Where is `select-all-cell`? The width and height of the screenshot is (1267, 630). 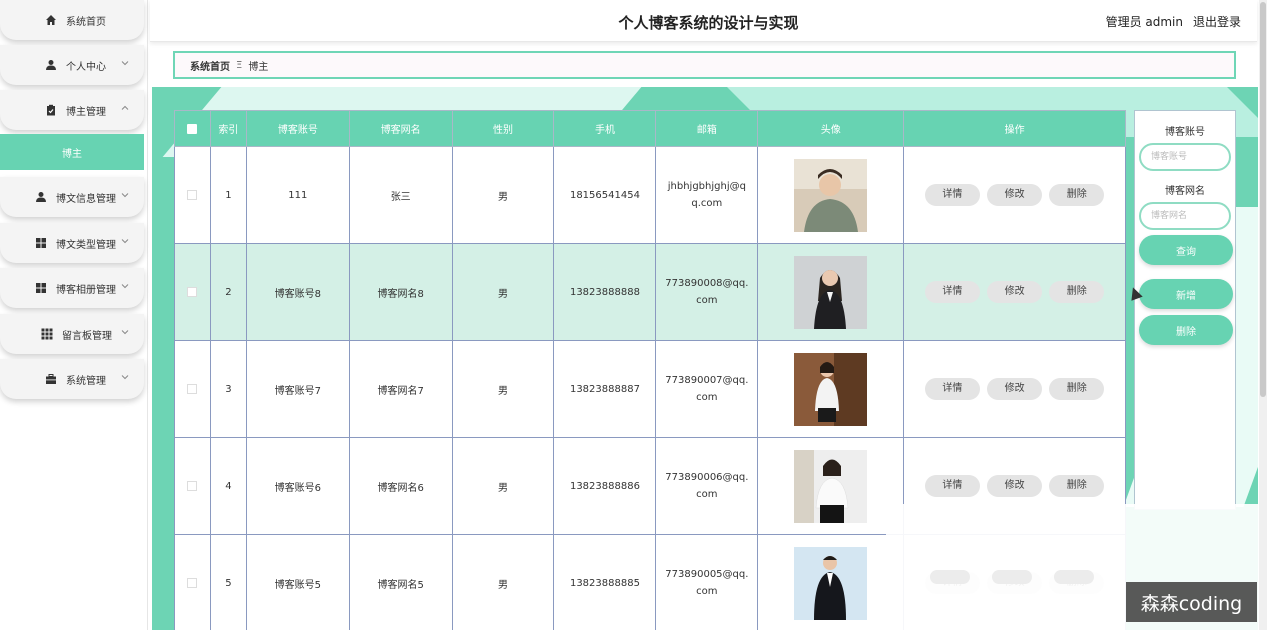
select-all-cell is located at coordinates (192, 128).